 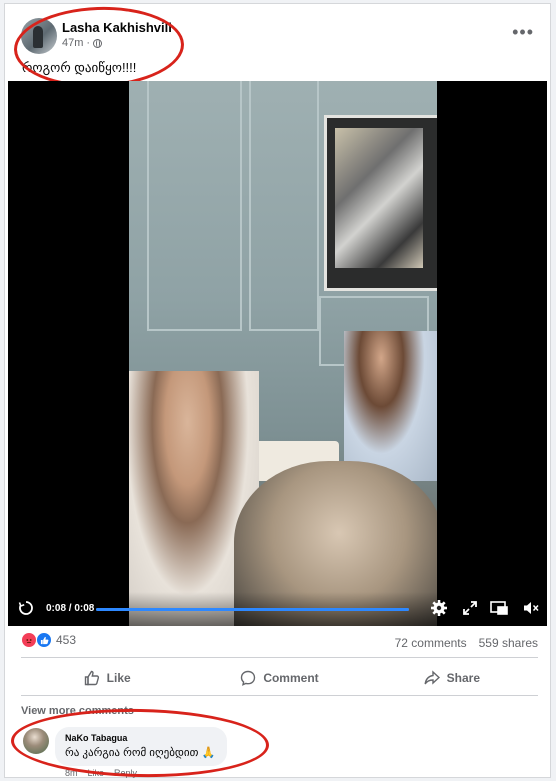 I want to click on post-actions: Like Comment Share, so click(x=279, y=678).